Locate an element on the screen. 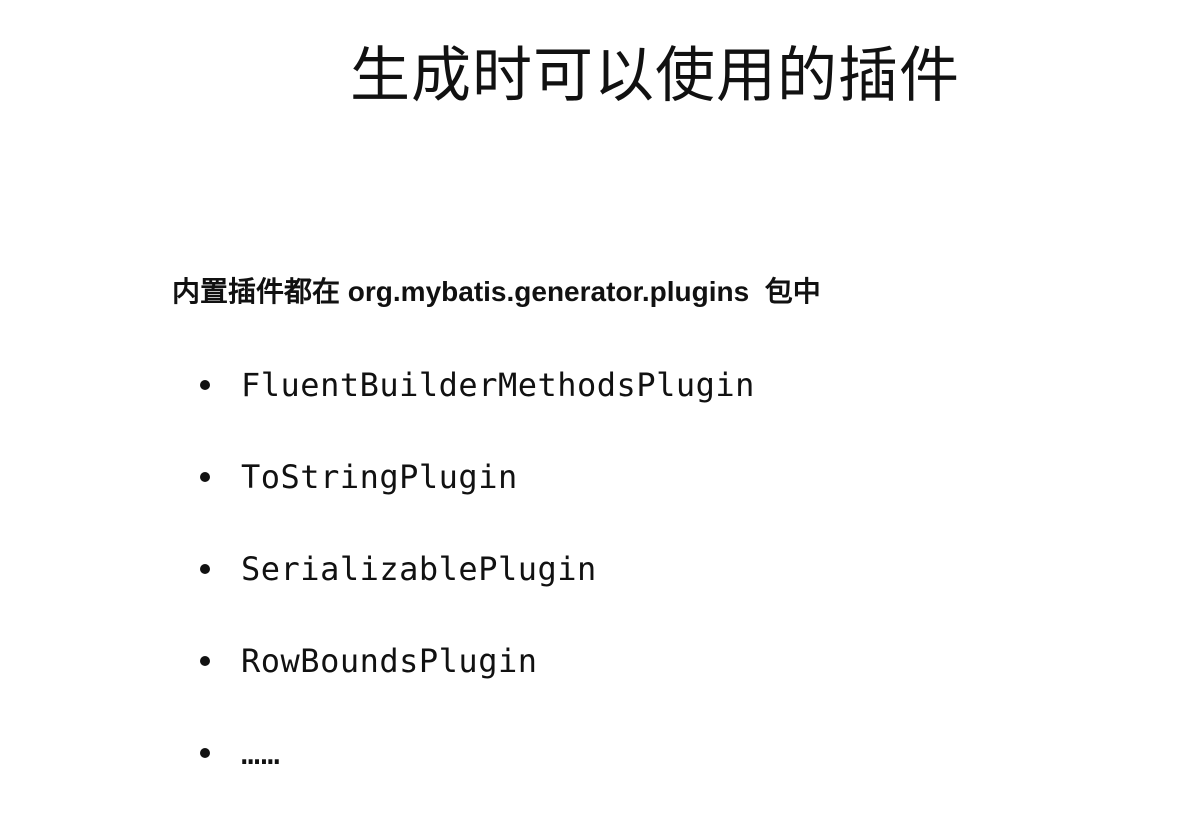 The image size is (1190, 822). list-item-label: RowBoundsPlugin is located at coordinates (389, 661).